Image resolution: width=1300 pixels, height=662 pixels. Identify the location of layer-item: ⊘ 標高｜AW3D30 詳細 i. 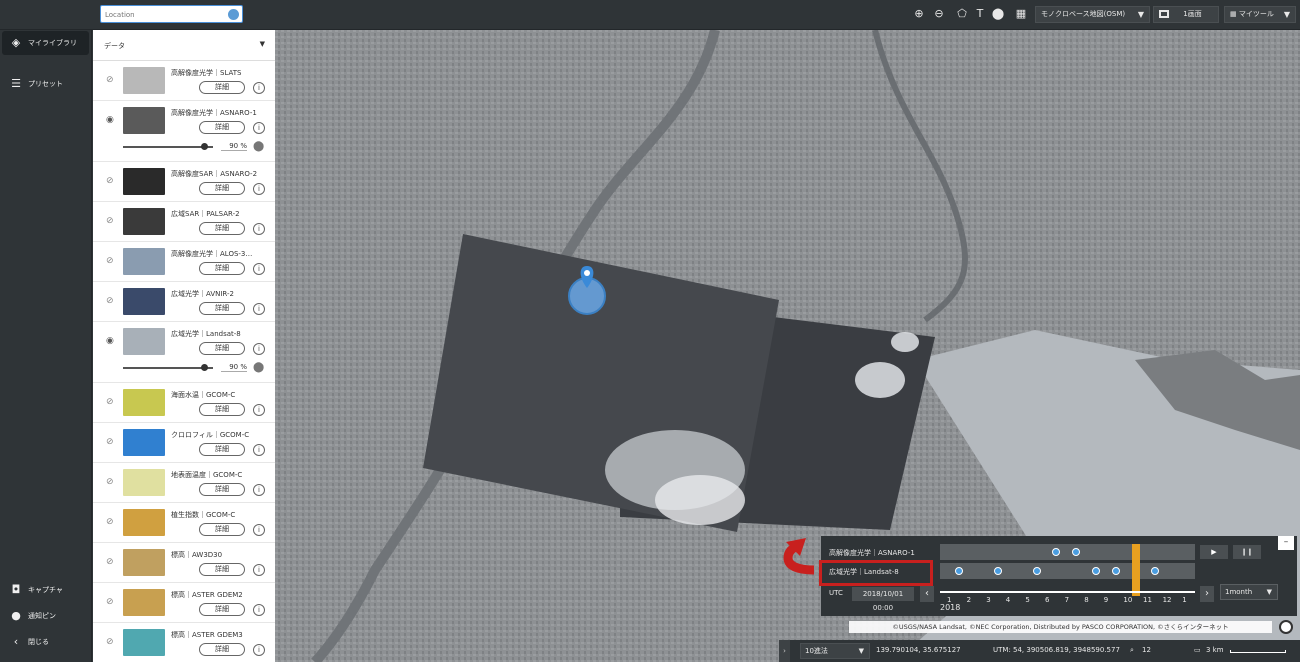
(184, 563).